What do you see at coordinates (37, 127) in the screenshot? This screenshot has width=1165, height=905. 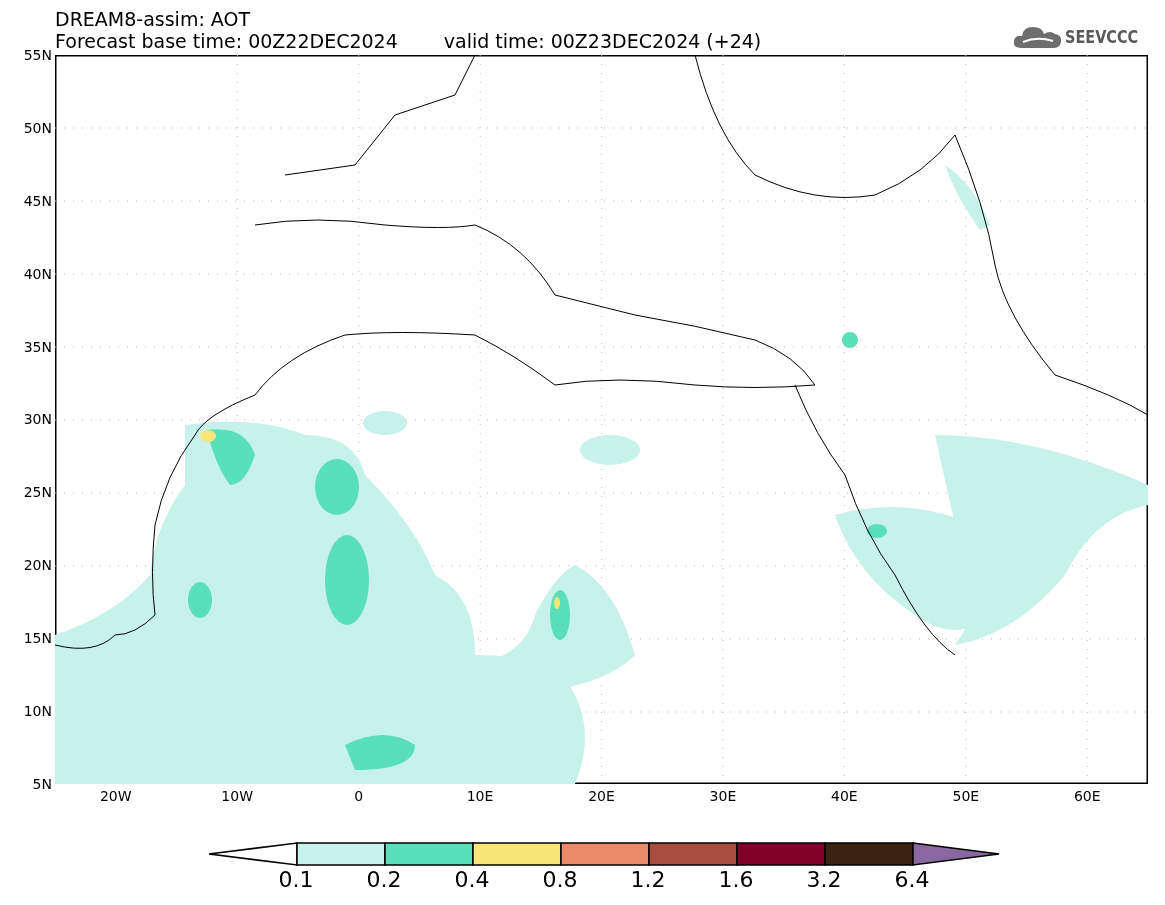 I see `latitude-label: 50N` at bounding box center [37, 127].